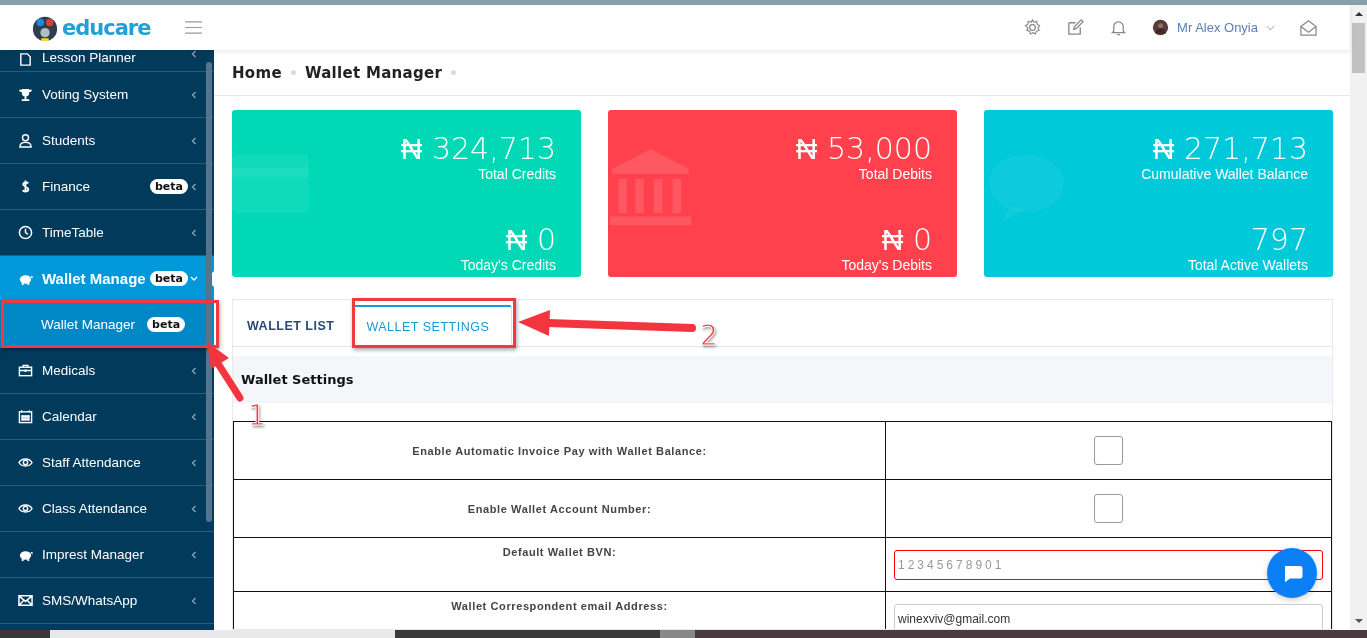 This screenshot has width=1367, height=638. I want to click on sidebar-item: Imprest Manager, so click(107, 555).